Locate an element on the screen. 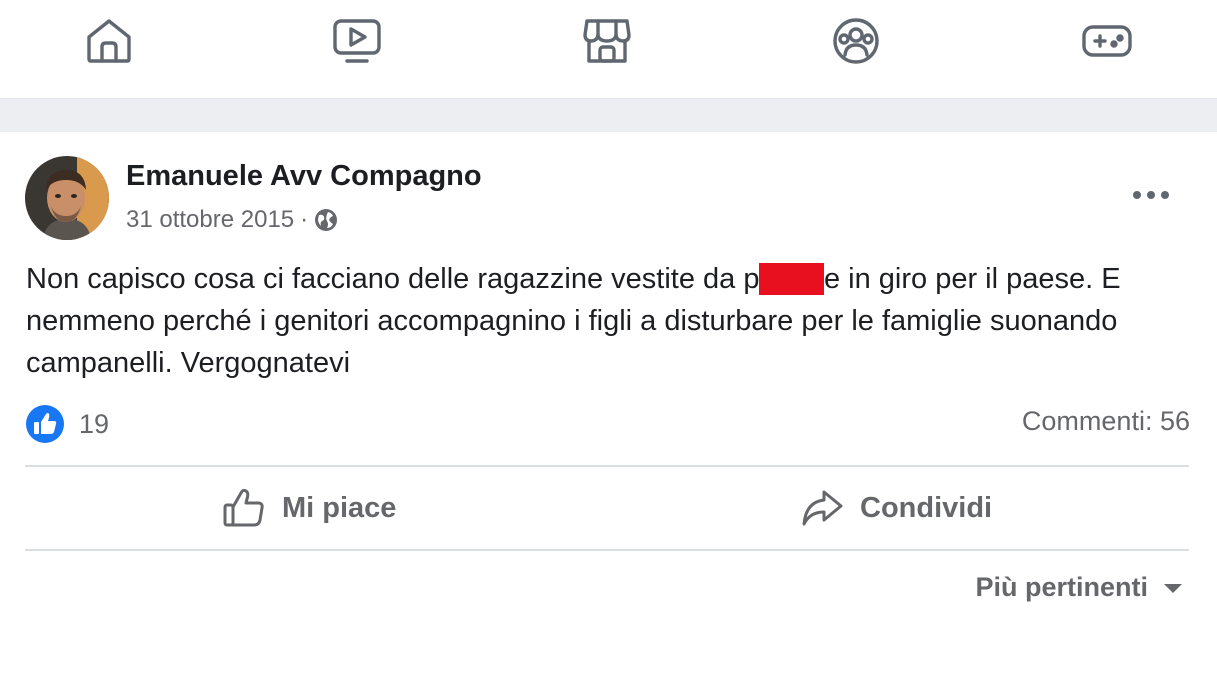  like-reaction-icon is located at coordinates (45, 424).